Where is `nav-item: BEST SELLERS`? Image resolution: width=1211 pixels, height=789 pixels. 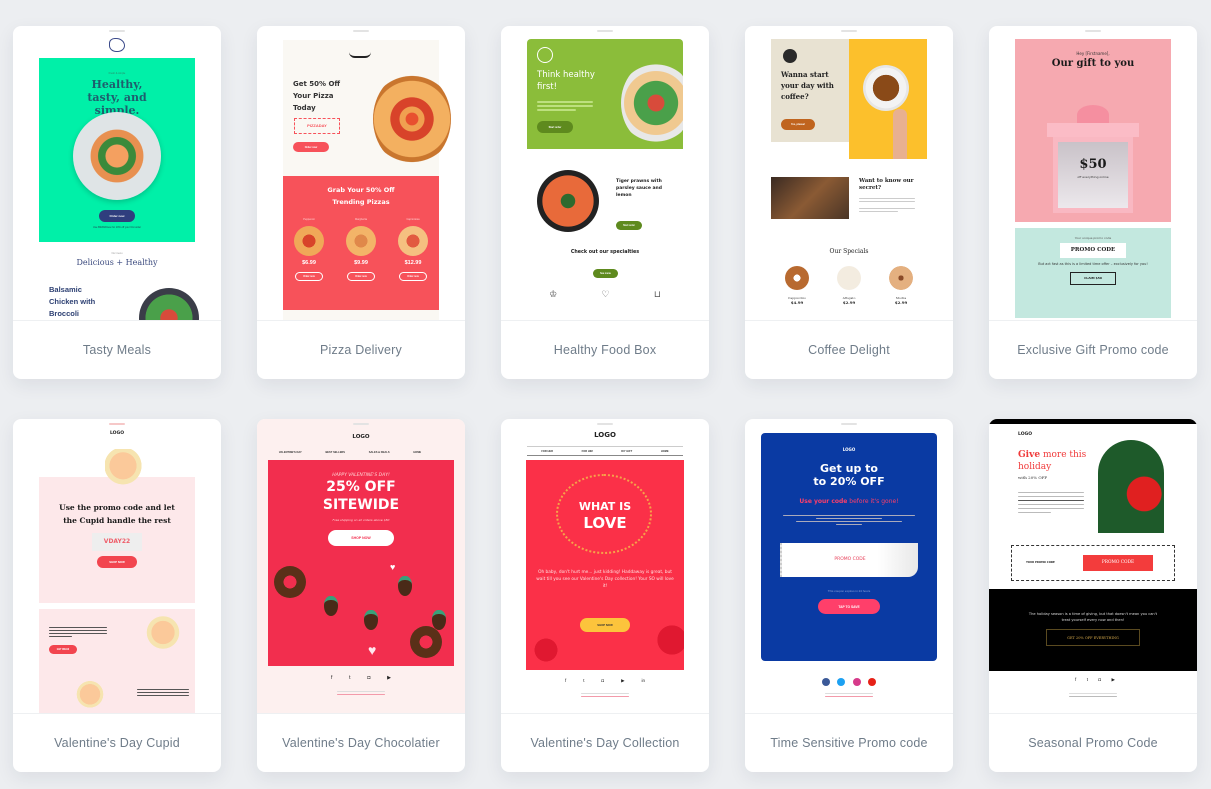
nav-item: BEST SELLERS is located at coordinates (335, 452).